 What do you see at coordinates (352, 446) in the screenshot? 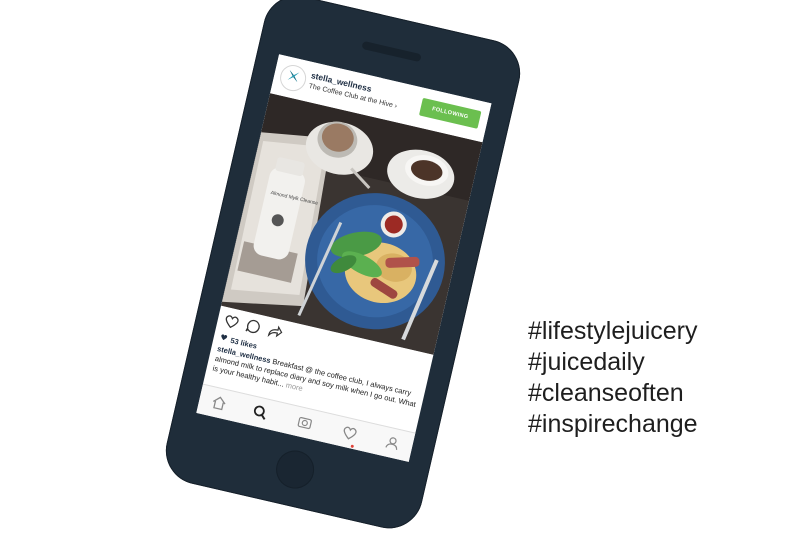
I see `activity-indicator` at bounding box center [352, 446].